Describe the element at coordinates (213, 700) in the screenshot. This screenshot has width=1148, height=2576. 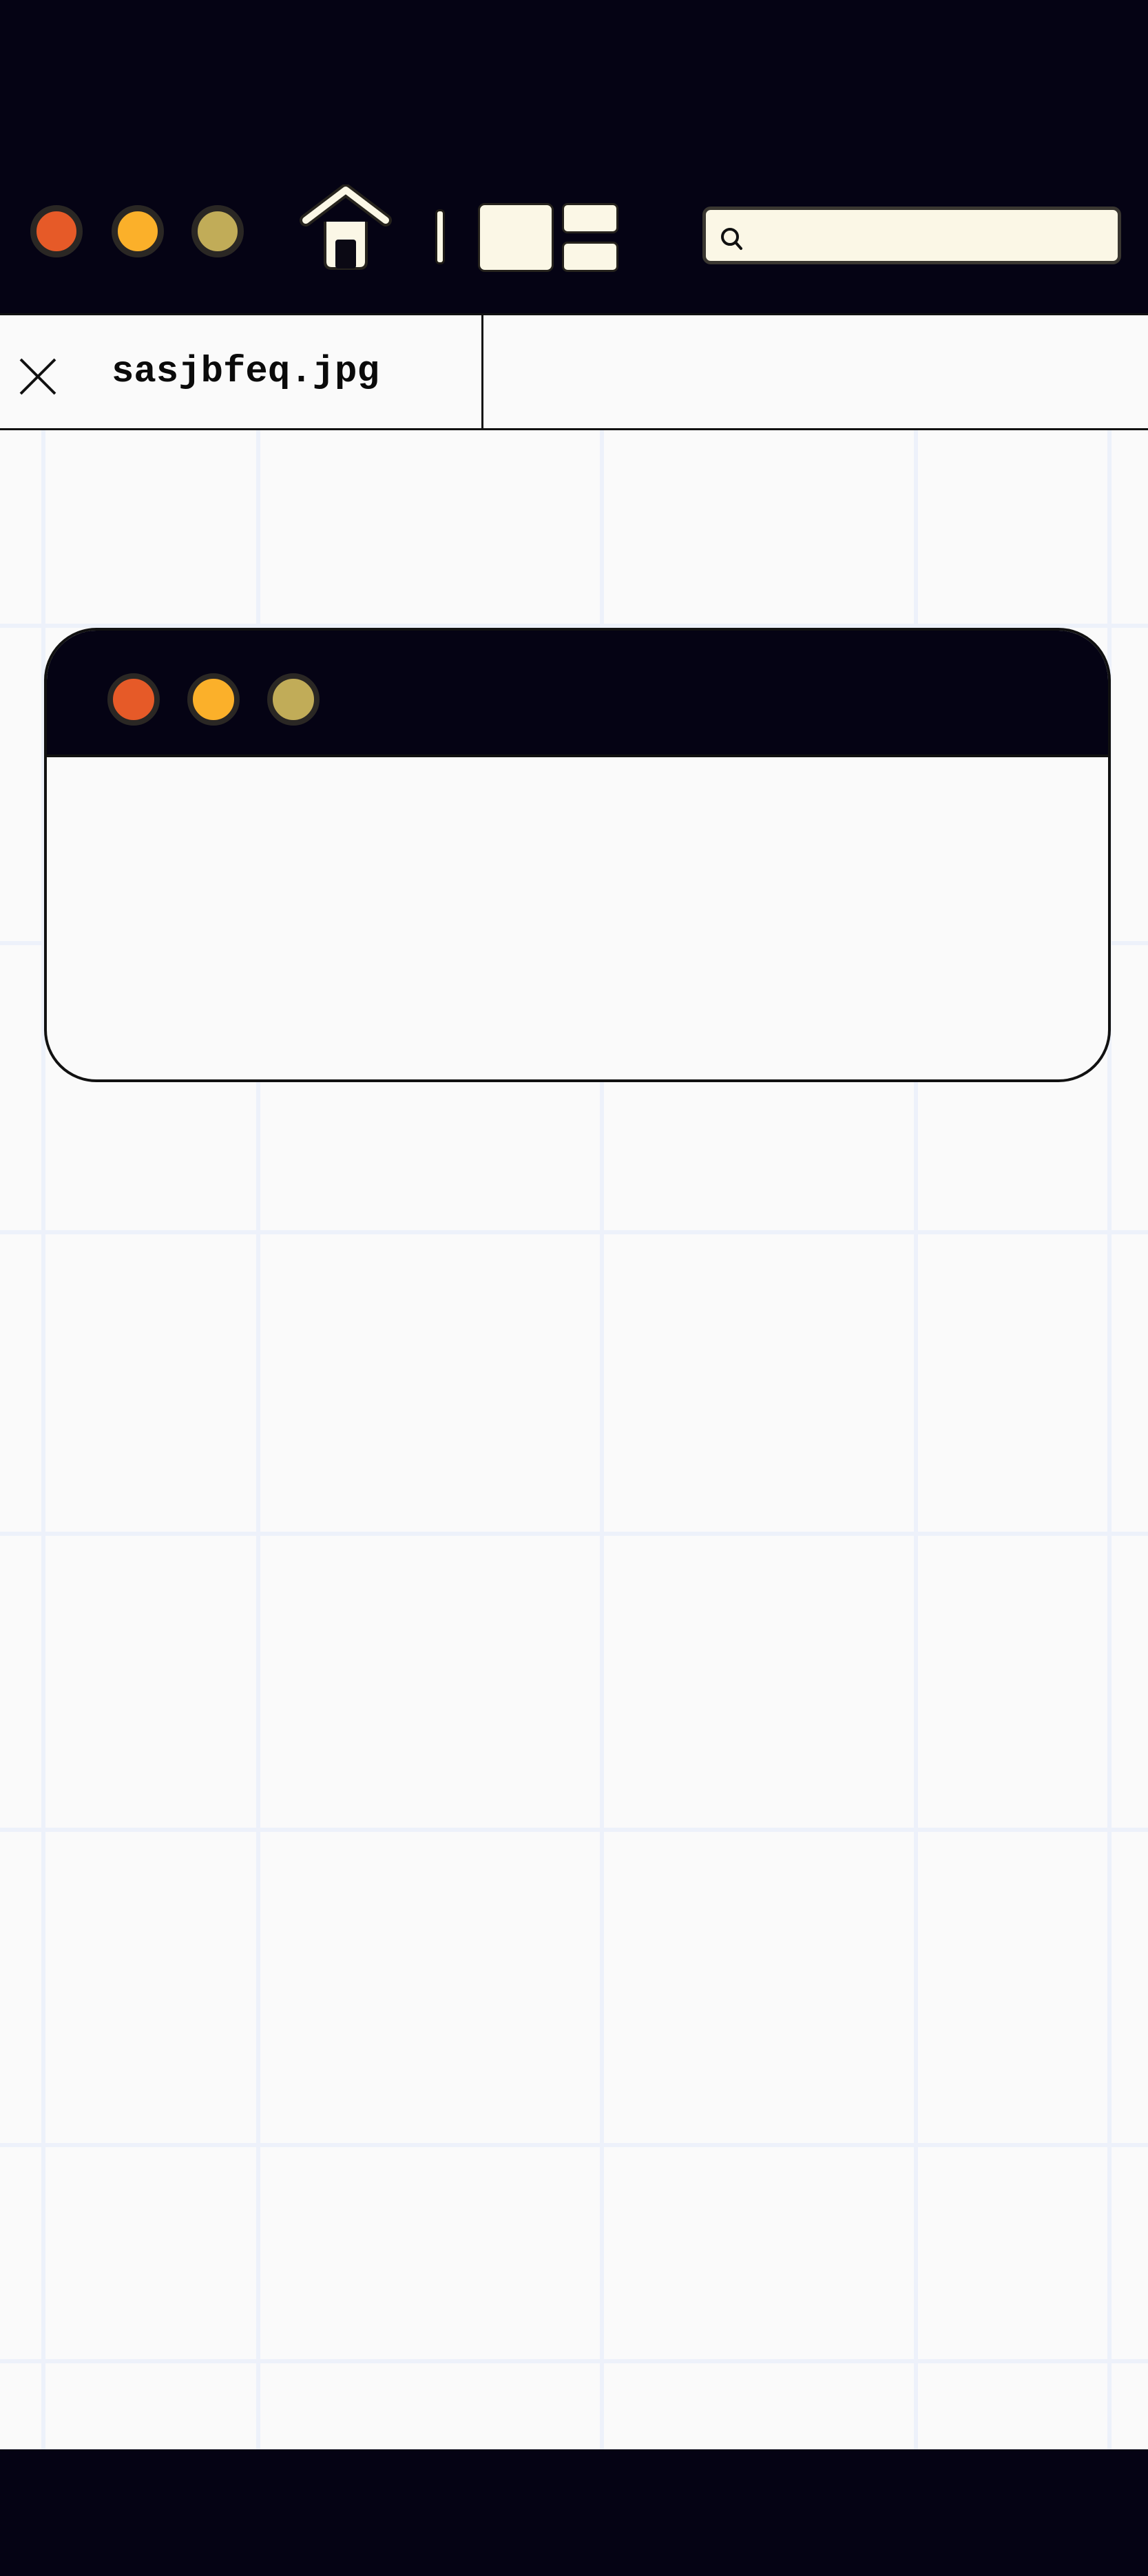
I see `inner-minimize-button` at that location.